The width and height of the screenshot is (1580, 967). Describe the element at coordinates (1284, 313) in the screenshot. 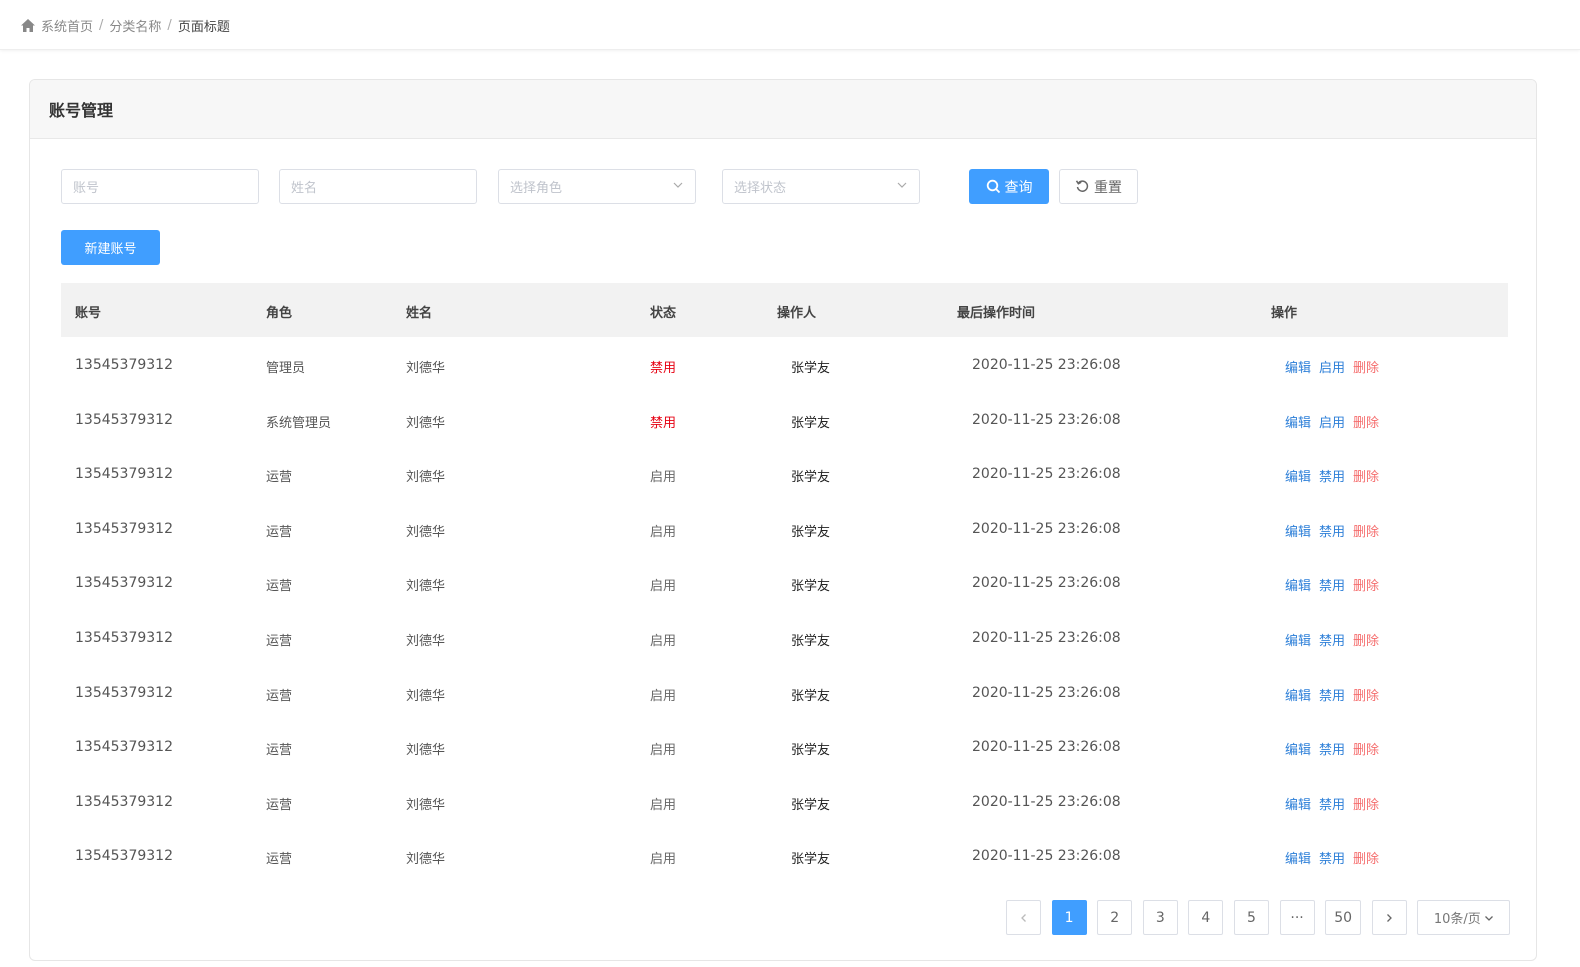

I see `column-header-actions: 操作` at that location.